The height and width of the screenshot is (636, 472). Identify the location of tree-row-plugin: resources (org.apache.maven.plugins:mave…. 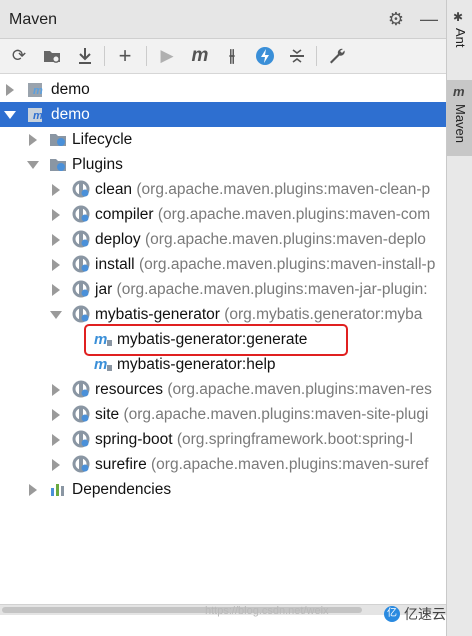
(223, 389).